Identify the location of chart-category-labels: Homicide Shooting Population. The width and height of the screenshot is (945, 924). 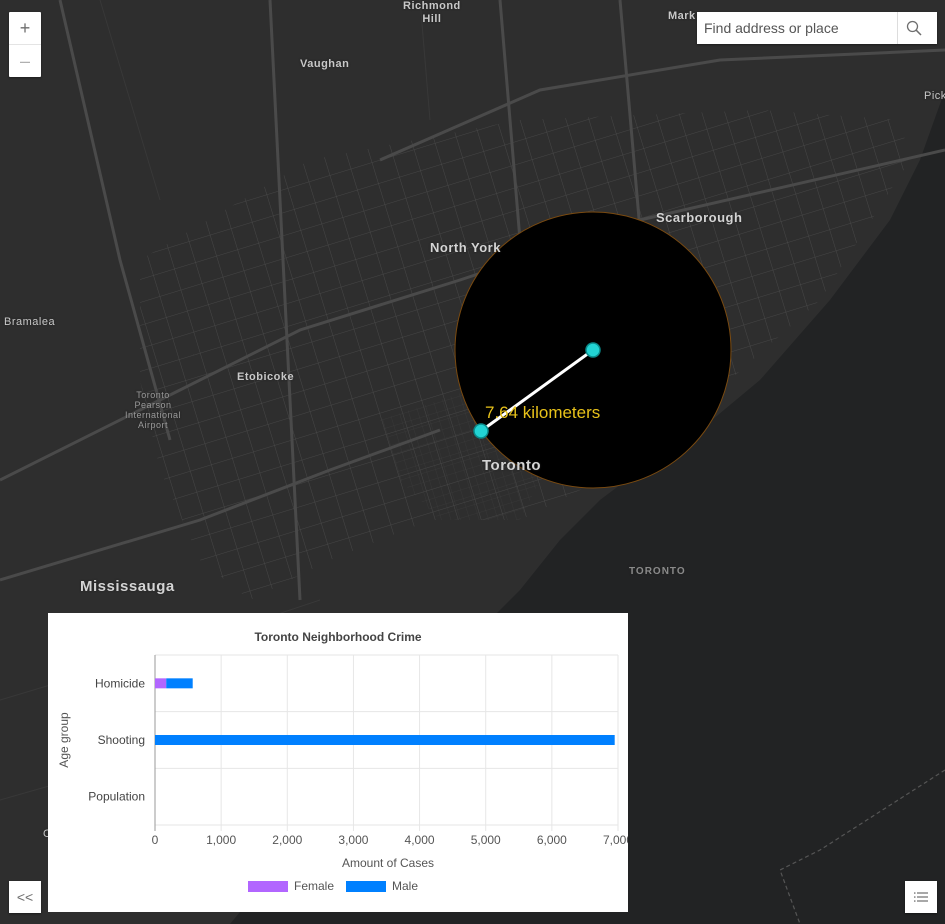
(116, 739).